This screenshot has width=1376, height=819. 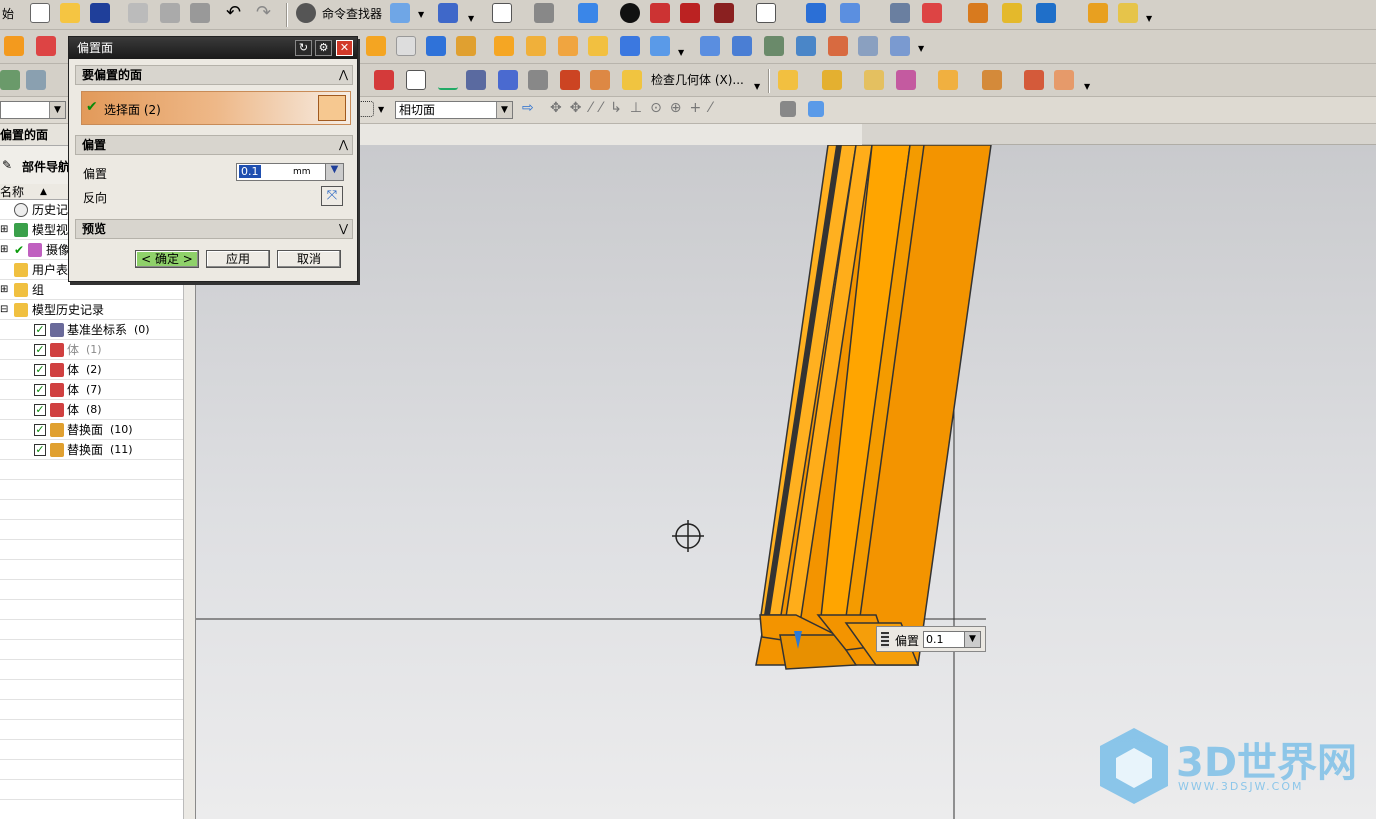 What do you see at coordinates (238, 259) in the screenshot?
I see `apply-button: 应用` at bounding box center [238, 259].